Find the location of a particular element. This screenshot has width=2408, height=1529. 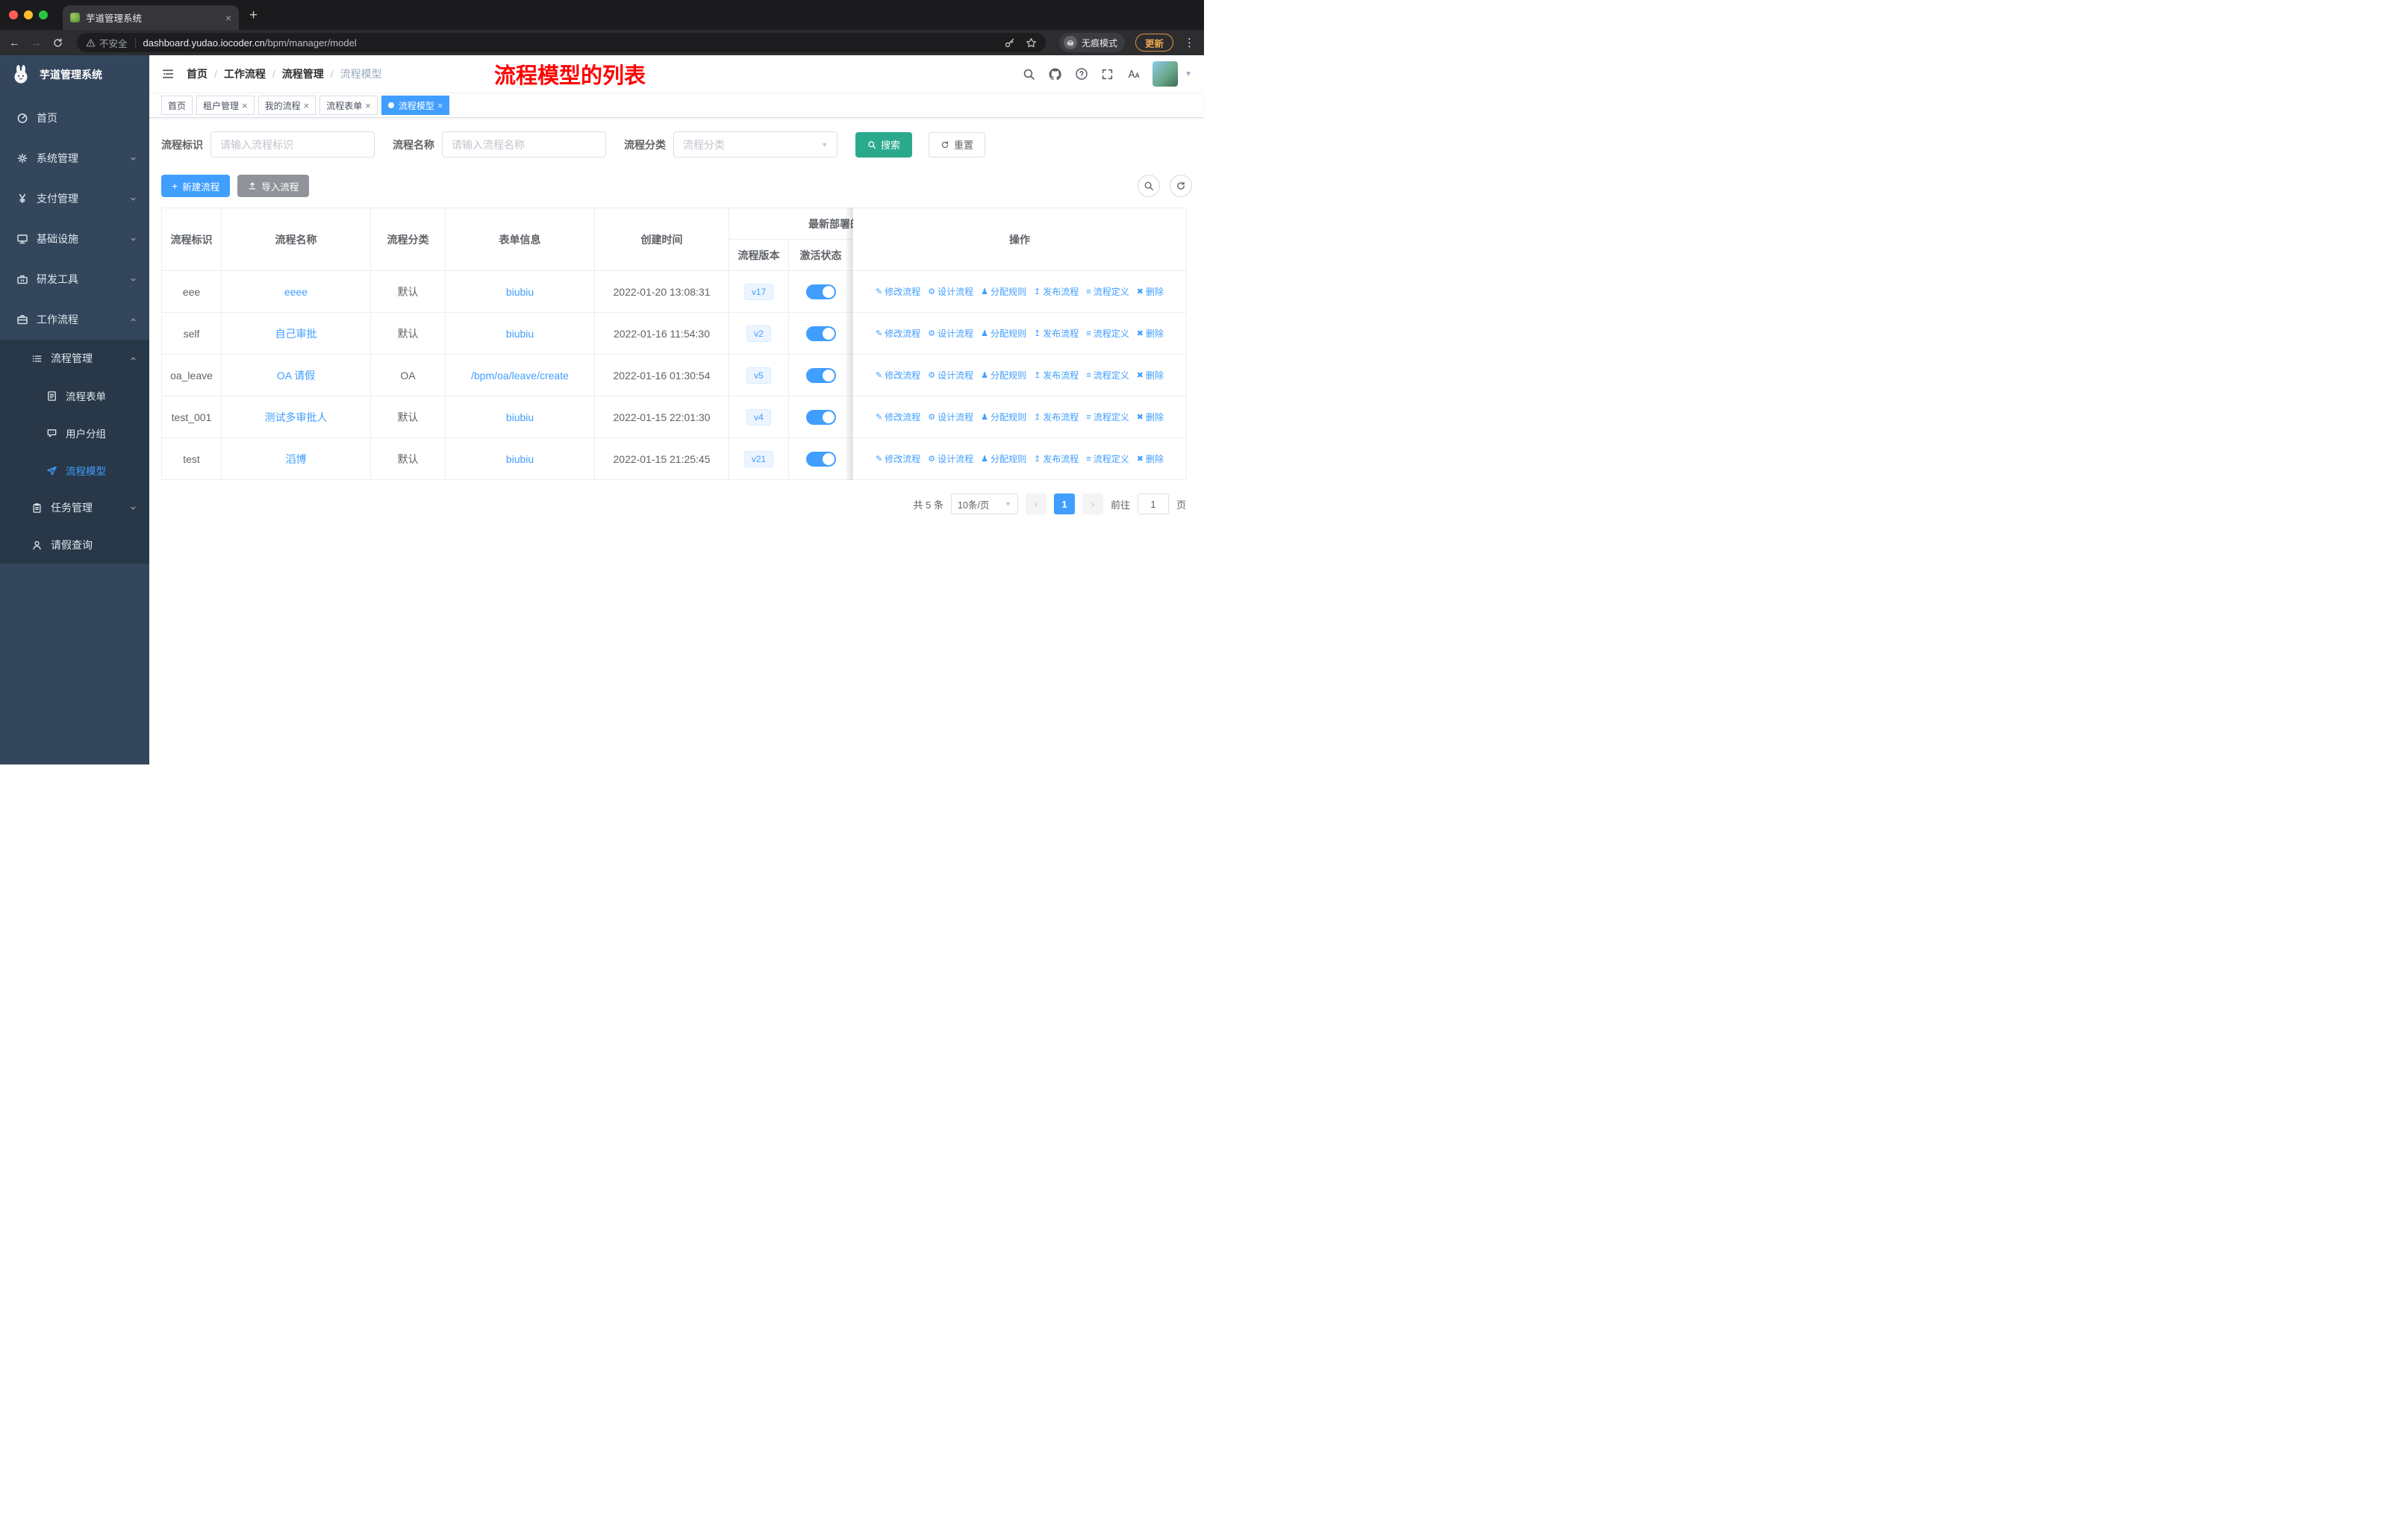

sidebar-item-process-model: 流程模型 is located at coordinates (74, 470).